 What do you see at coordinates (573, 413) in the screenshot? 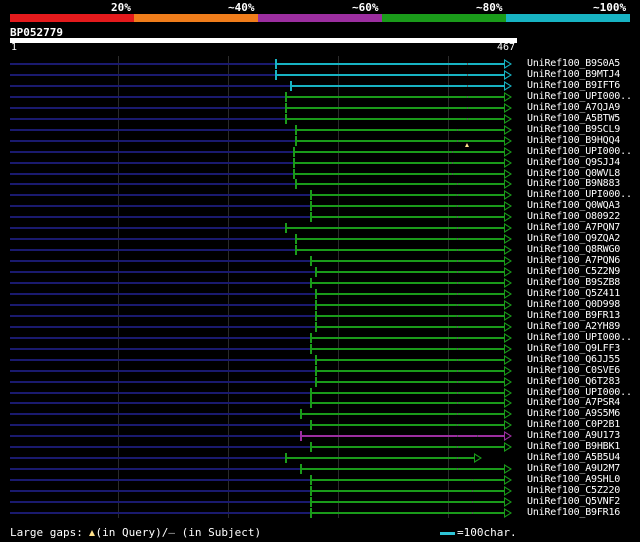
I see `hit-name-link: UniRef100_A9S5M6` at bounding box center [573, 413].